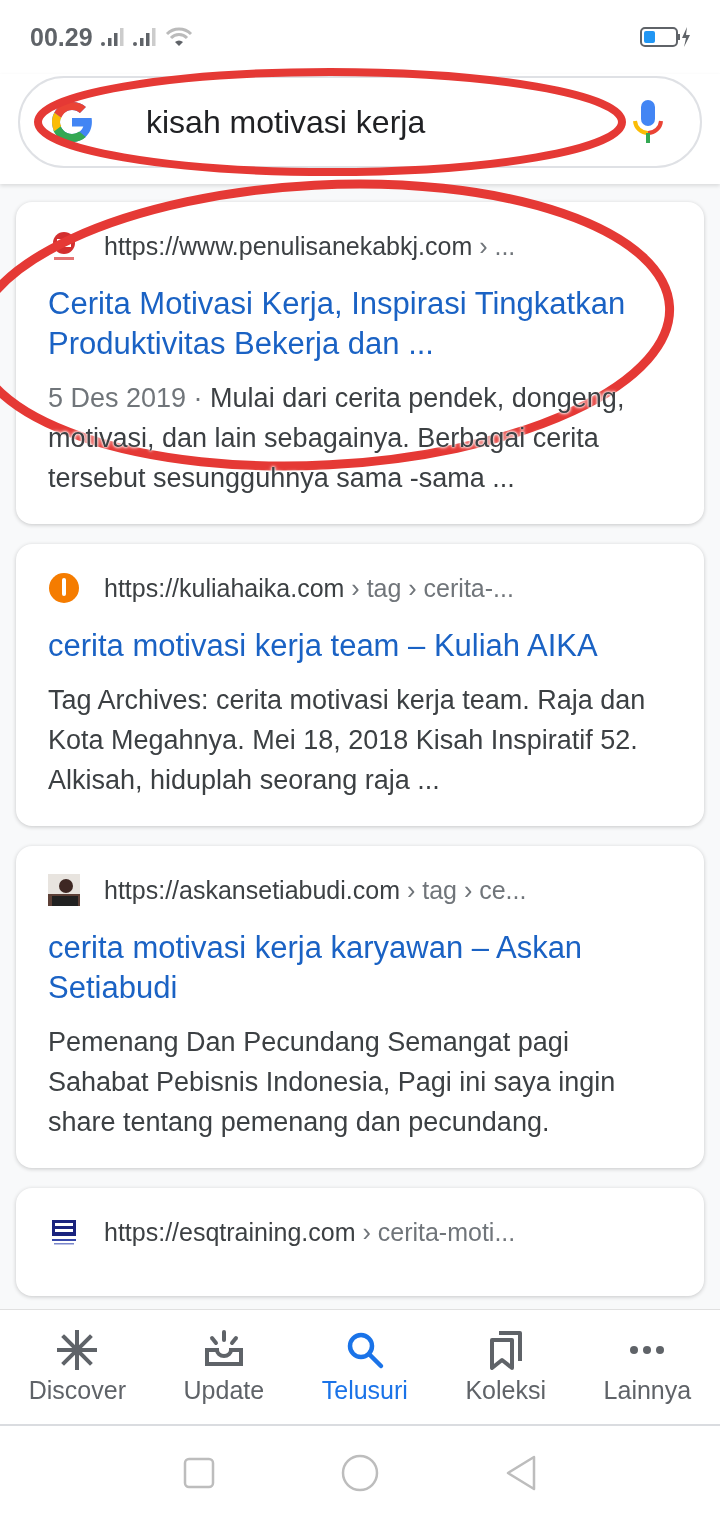 This screenshot has height=1520, width=720. Describe the element at coordinates (665, 37) in the screenshot. I see `battery-icon` at that location.